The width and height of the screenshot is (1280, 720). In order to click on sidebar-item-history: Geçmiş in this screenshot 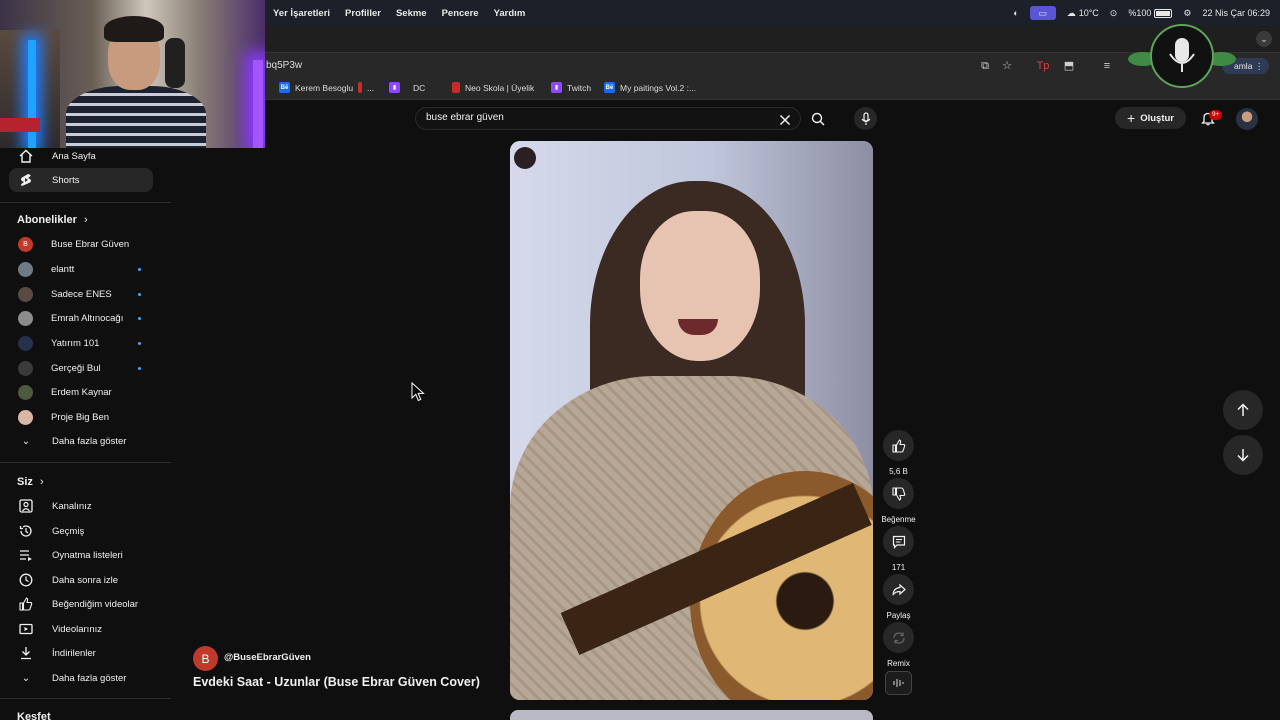, I will do `click(81, 531)`.